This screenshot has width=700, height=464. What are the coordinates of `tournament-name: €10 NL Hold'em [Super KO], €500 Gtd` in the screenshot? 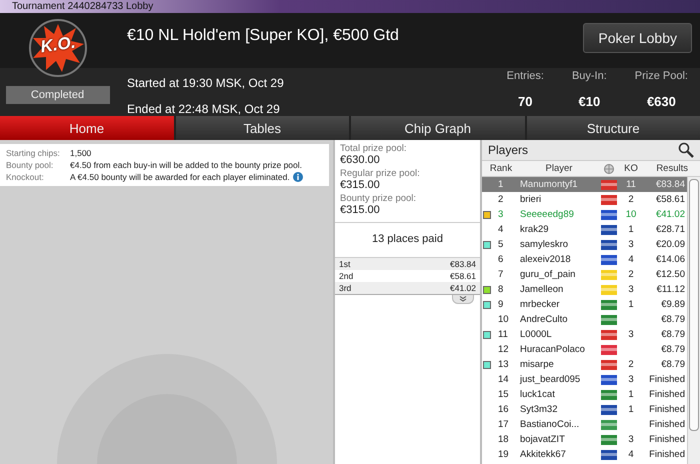 It's located at (263, 36).